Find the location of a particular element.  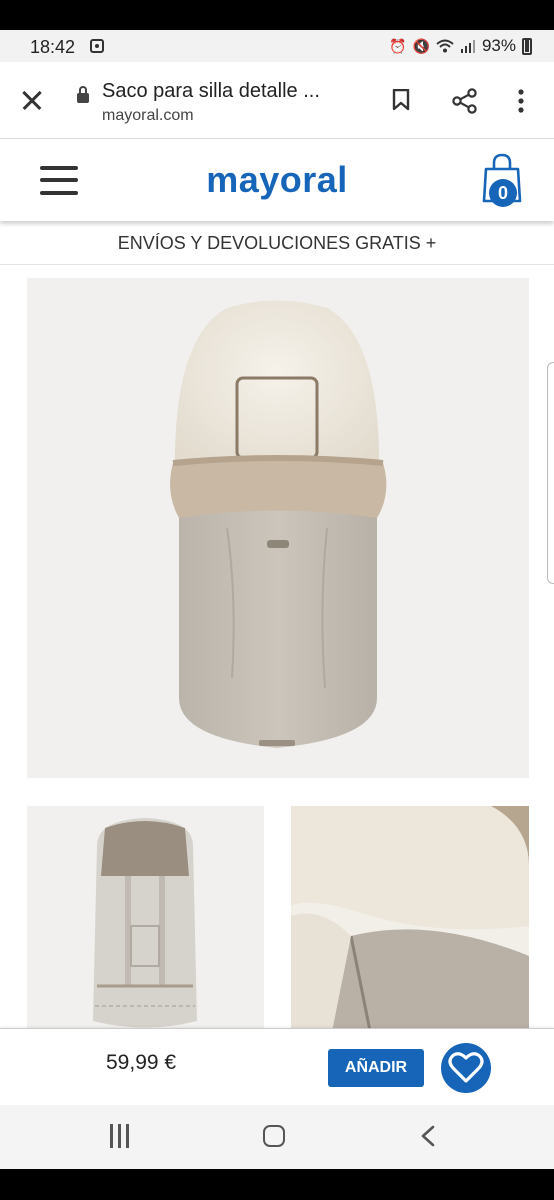

battery-percentage: 93% is located at coordinates (498, 45).